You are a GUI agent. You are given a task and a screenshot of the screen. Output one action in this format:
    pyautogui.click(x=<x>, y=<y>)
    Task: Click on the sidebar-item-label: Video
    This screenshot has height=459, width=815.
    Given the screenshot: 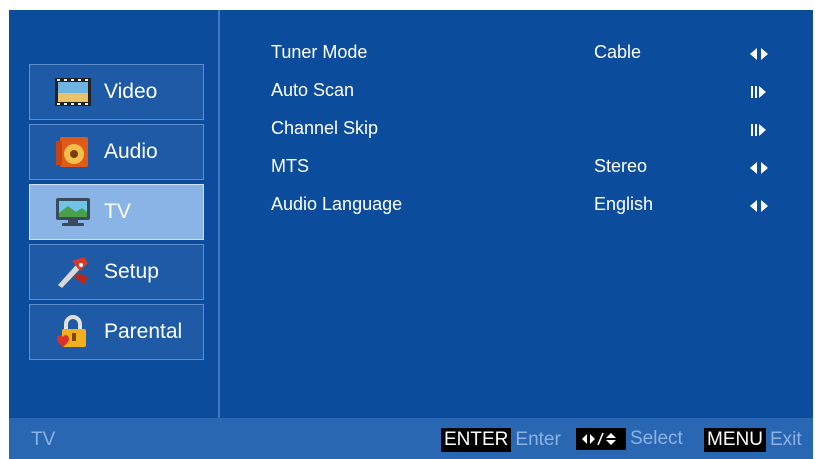 What is the action you would take?
    pyautogui.click(x=131, y=91)
    